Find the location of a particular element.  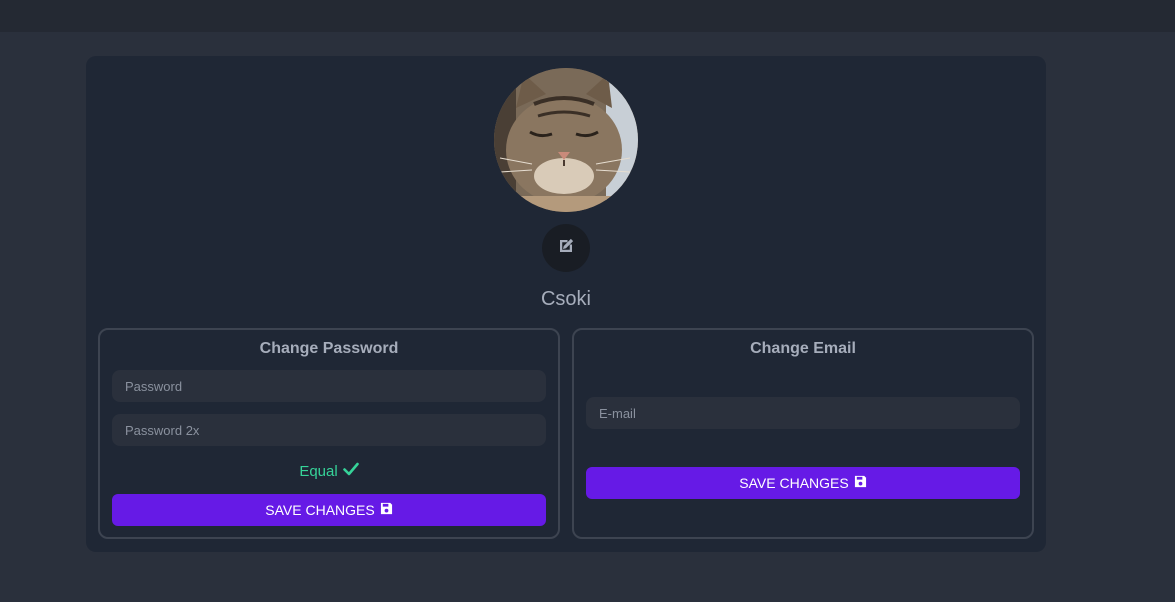

change-email-title: Change Email is located at coordinates (803, 348).